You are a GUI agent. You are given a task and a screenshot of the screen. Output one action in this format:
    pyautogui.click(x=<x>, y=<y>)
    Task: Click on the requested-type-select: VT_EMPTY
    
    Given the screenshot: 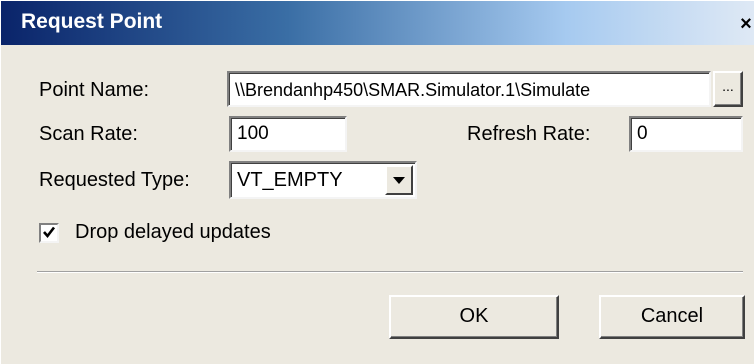 What is the action you would take?
    pyautogui.click(x=323, y=180)
    